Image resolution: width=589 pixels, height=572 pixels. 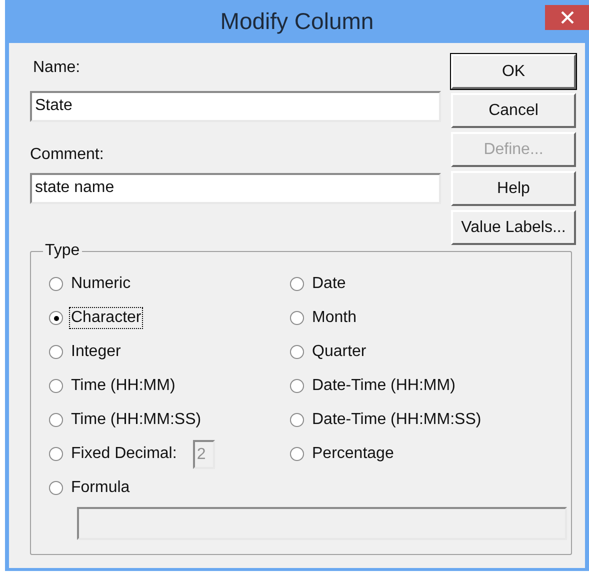 What do you see at coordinates (123, 386) in the screenshot?
I see `radio-label: Time (HH:MM)` at bounding box center [123, 386].